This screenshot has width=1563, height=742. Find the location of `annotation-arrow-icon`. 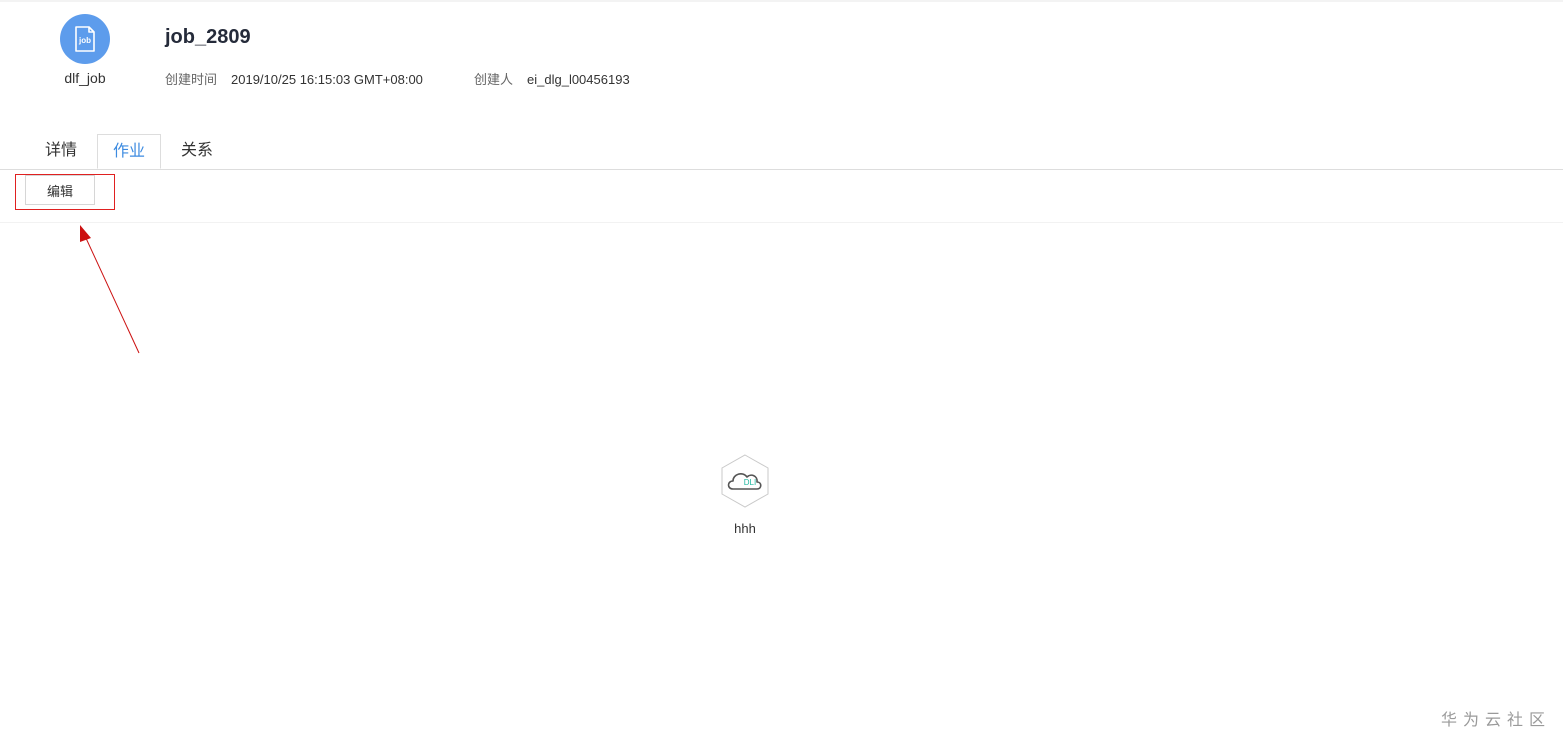

annotation-arrow-icon is located at coordinates (110, 289).